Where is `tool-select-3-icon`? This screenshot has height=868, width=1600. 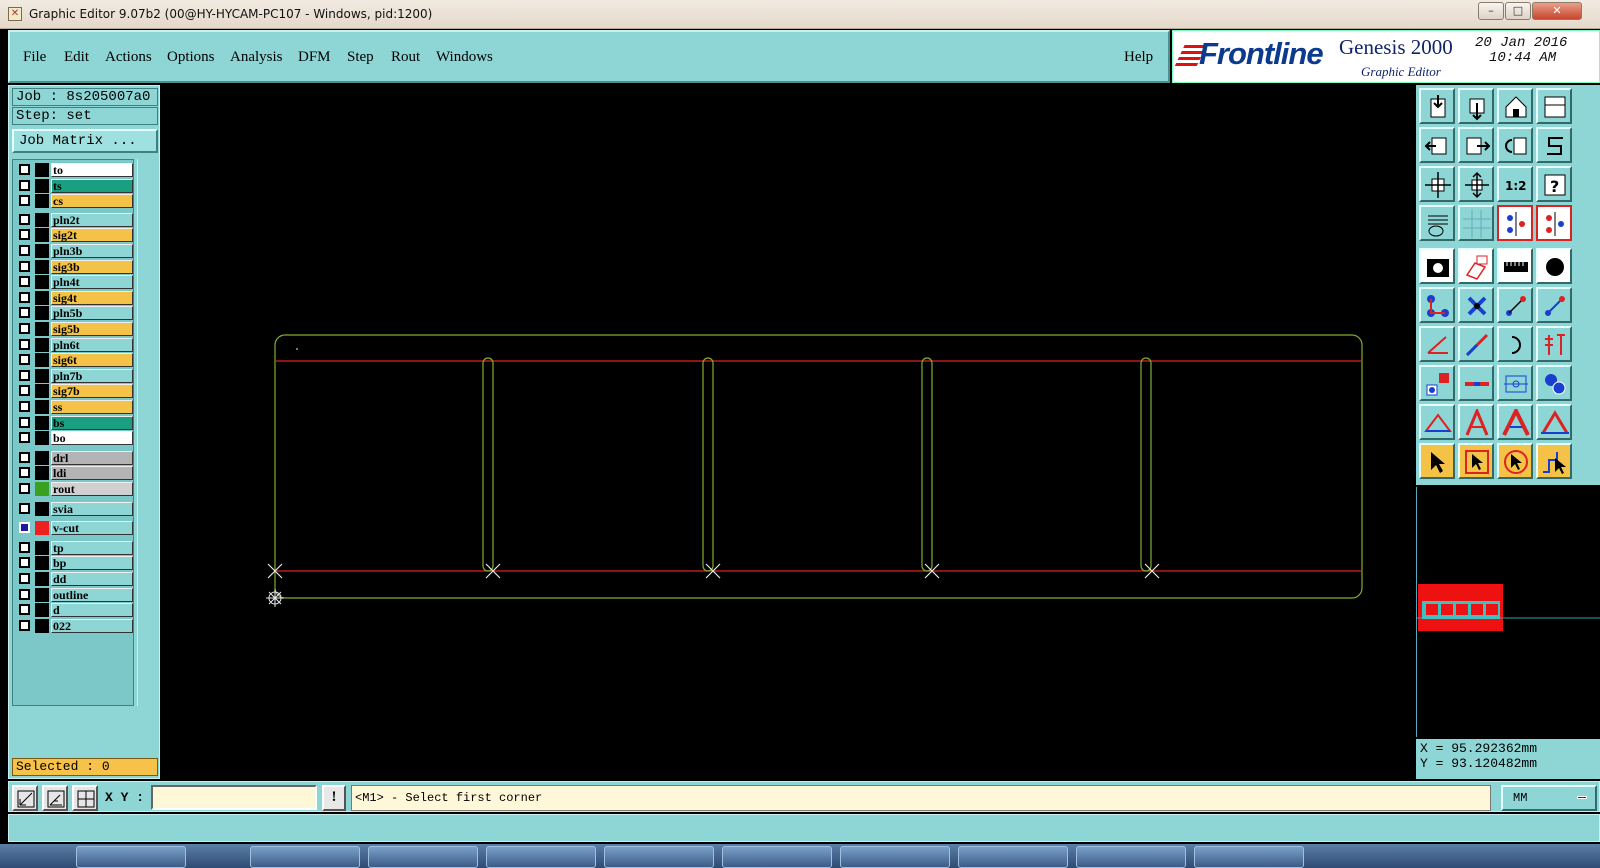
tool-select-3-icon is located at coordinates (1515, 461).